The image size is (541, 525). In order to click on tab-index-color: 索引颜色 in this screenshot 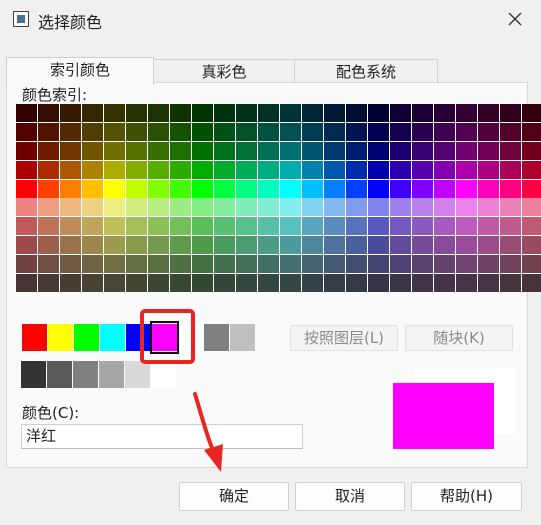, I will do `click(80, 71)`.